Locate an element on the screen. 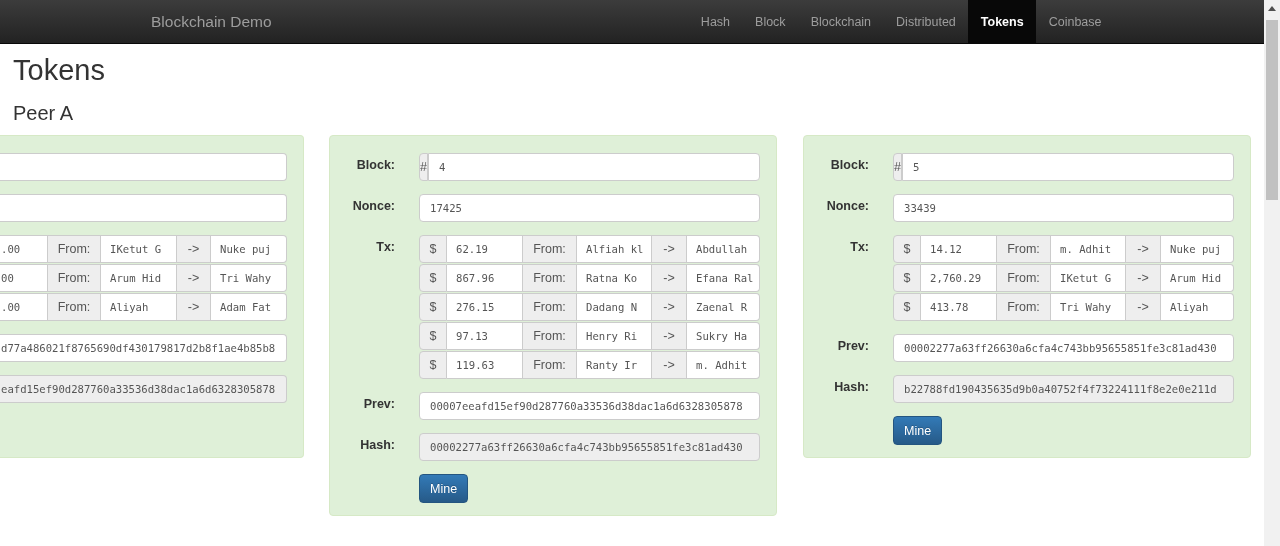  recipient-field: Adam Fat is located at coordinates (249, 307).